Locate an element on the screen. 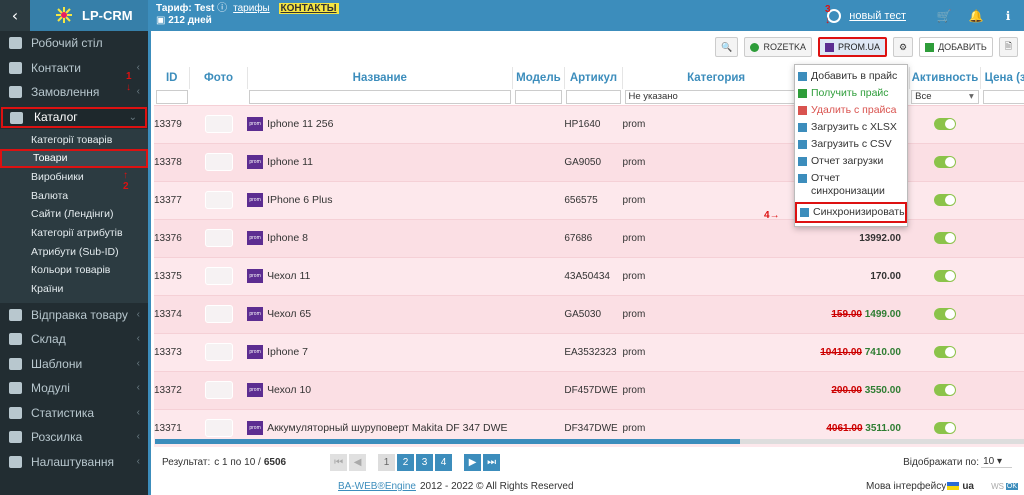 This screenshot has width=1024, height=495. filter-article is located at coordinates (593, 96).